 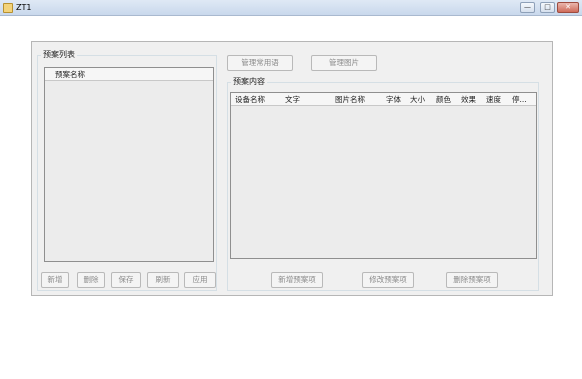 What do you see at coordinates (297, 280) in the screenshot?
I see `add-plan-item-button: 新增预案项` at bounding box center [297, 280].